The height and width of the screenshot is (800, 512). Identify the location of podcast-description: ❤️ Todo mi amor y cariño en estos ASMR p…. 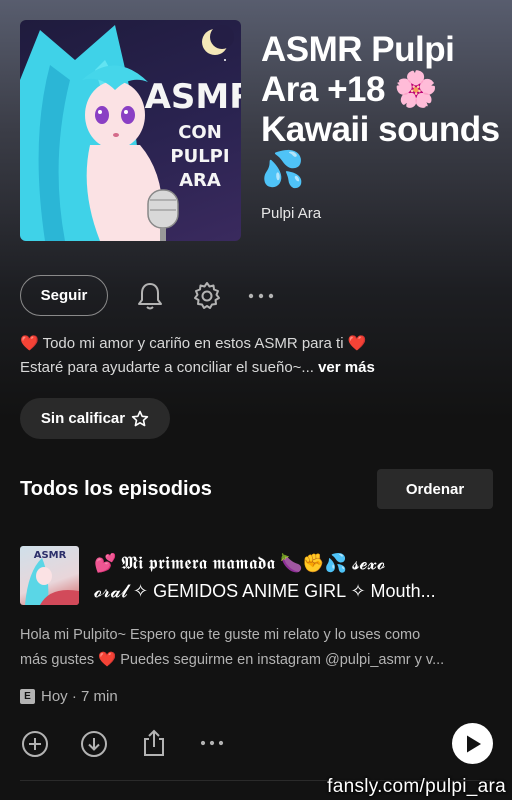
(260, 356).